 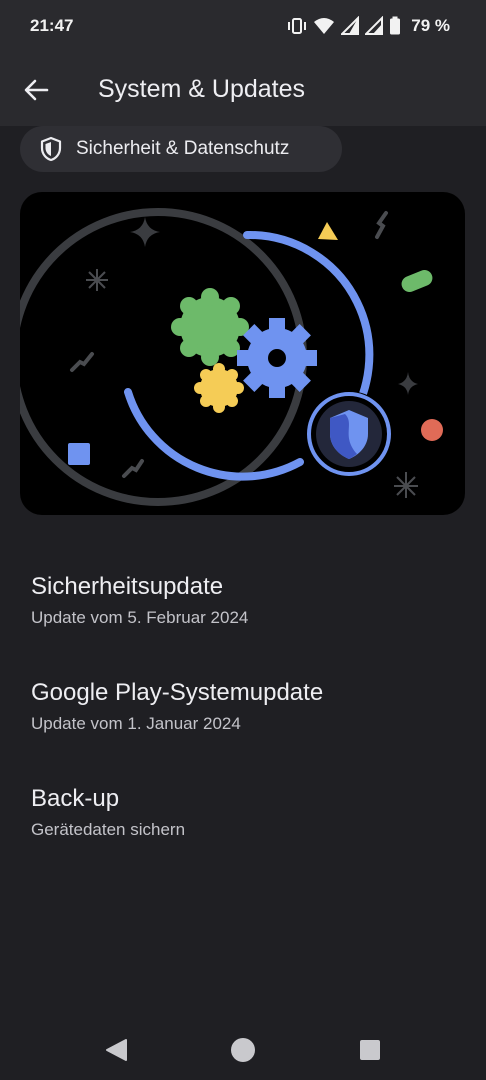 What do you see at coordinates (430, 25) in the screenshot?
I see `battery-percent: 79 %` at bounding box center [430, 25].